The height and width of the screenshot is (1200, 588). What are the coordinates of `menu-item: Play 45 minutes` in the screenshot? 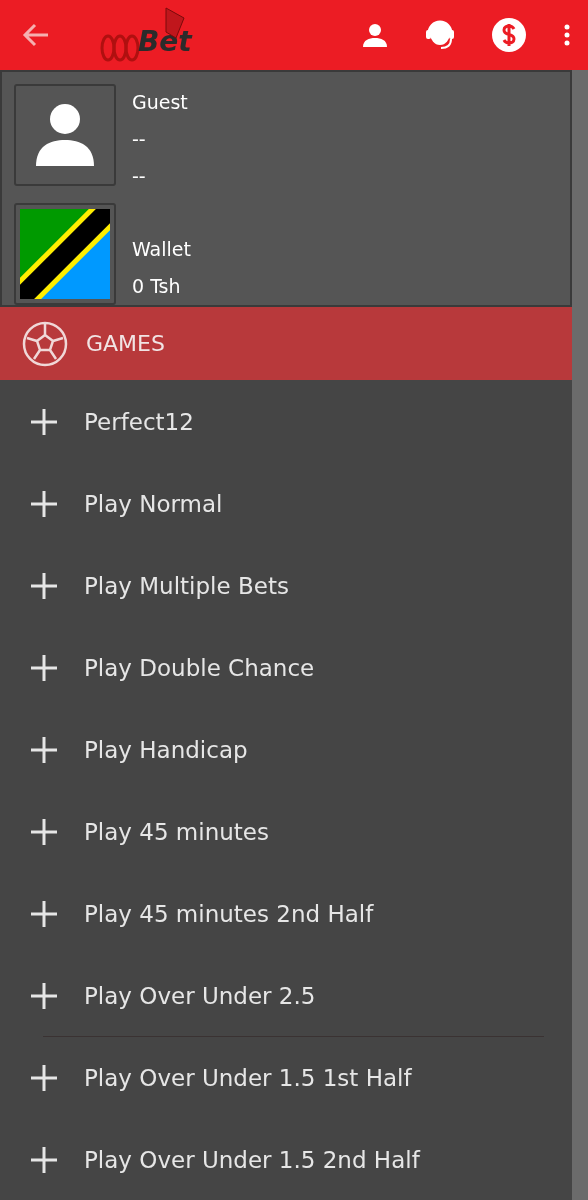 It's located at (286, 831).